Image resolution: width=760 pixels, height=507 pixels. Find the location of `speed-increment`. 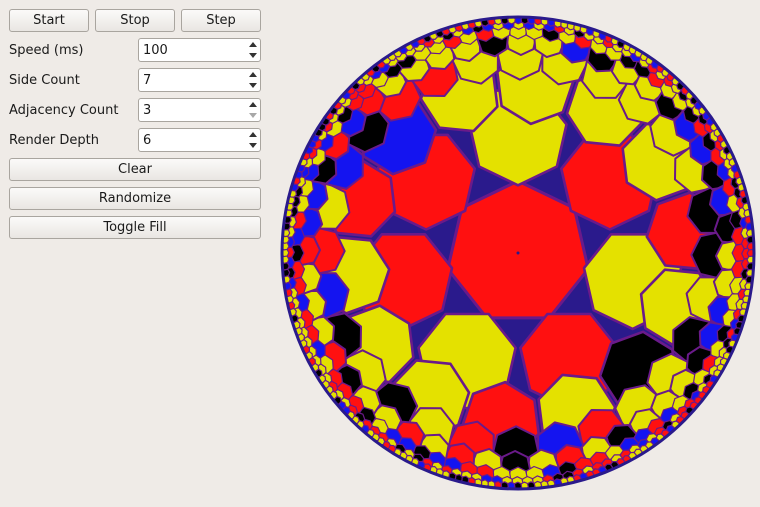

speed-increment is located at coordinates (252, 44).